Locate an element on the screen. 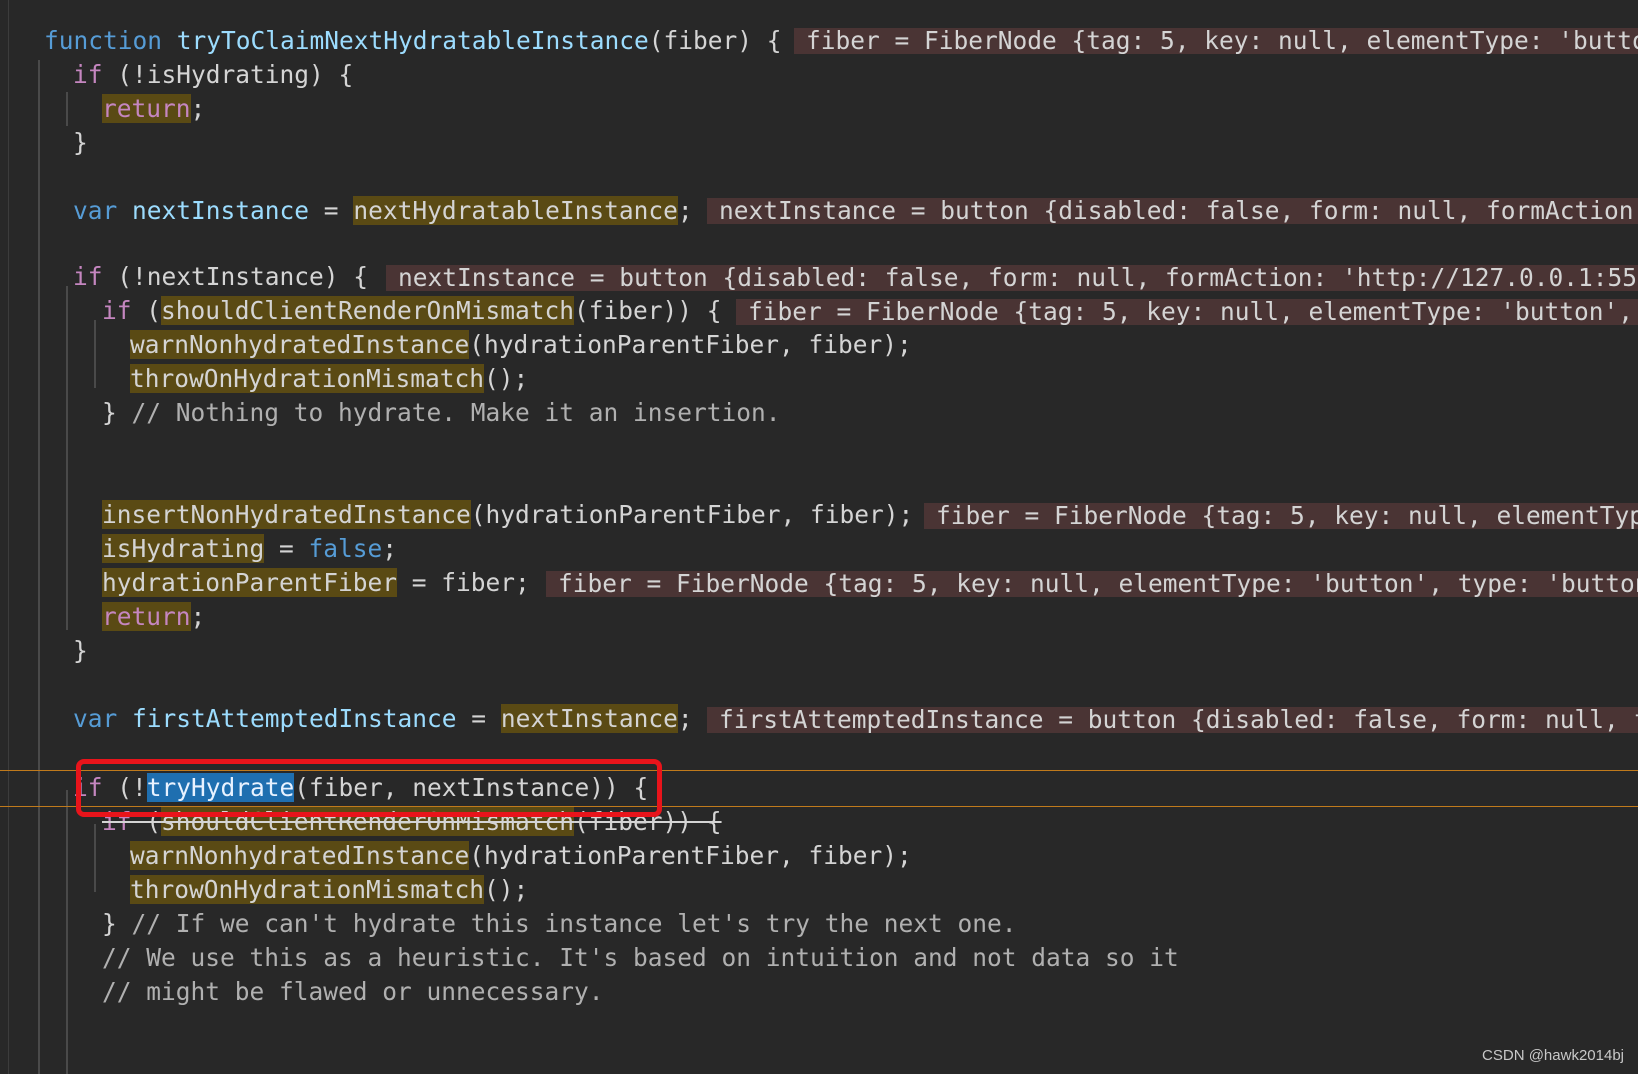 This screenshot has height=1074, width=1638. red-annotation-box is located at coordinates (369, 788).